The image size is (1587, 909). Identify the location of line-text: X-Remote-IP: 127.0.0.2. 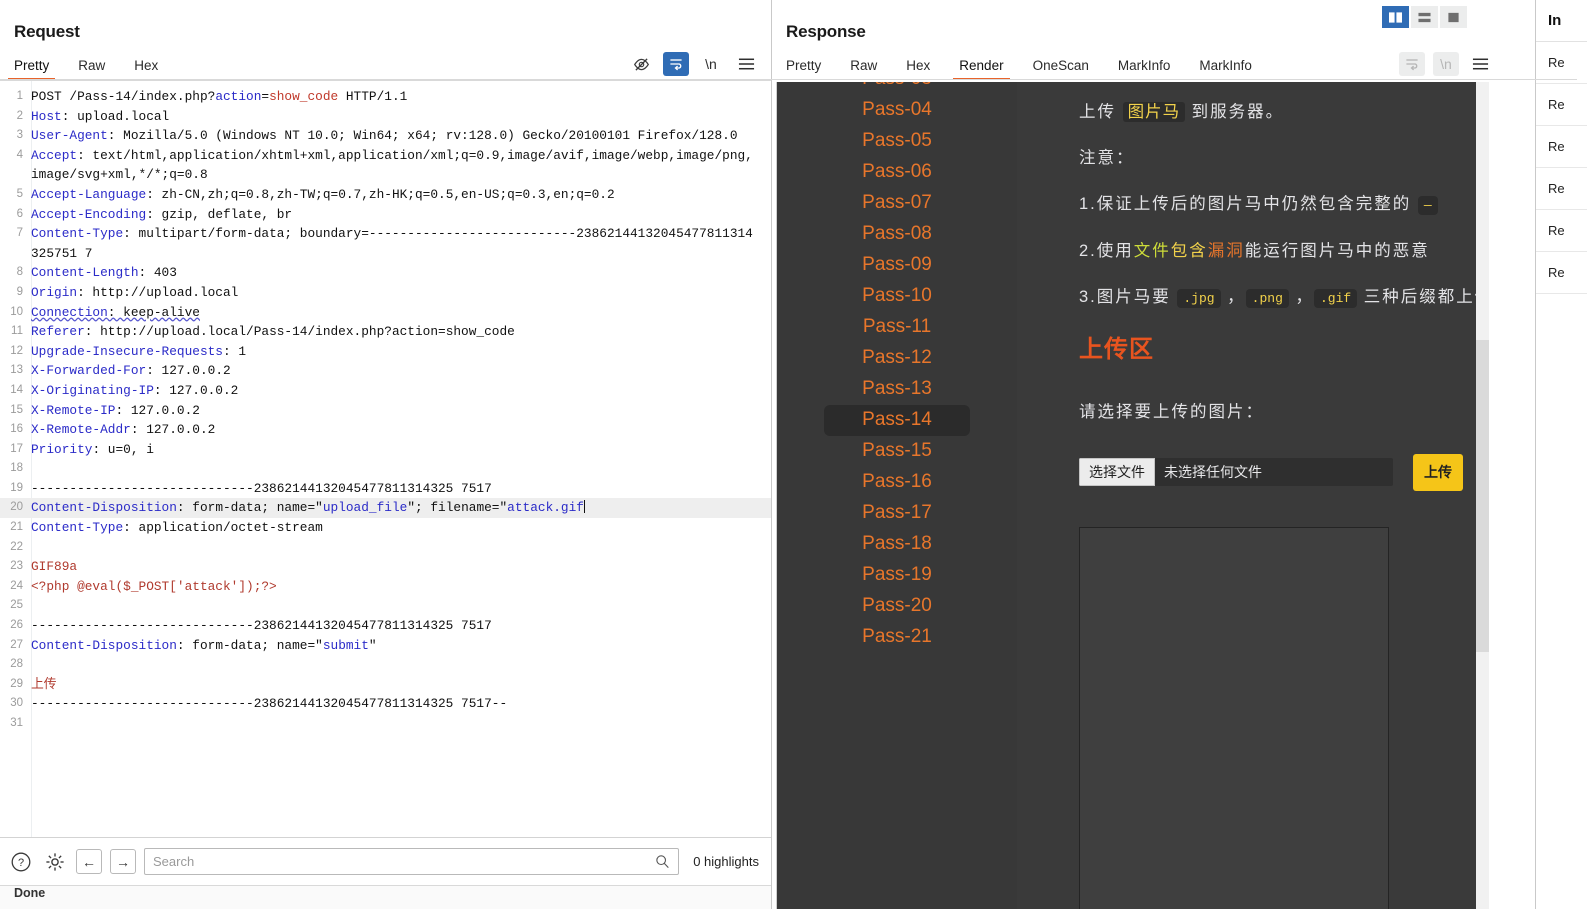
(401, 411).